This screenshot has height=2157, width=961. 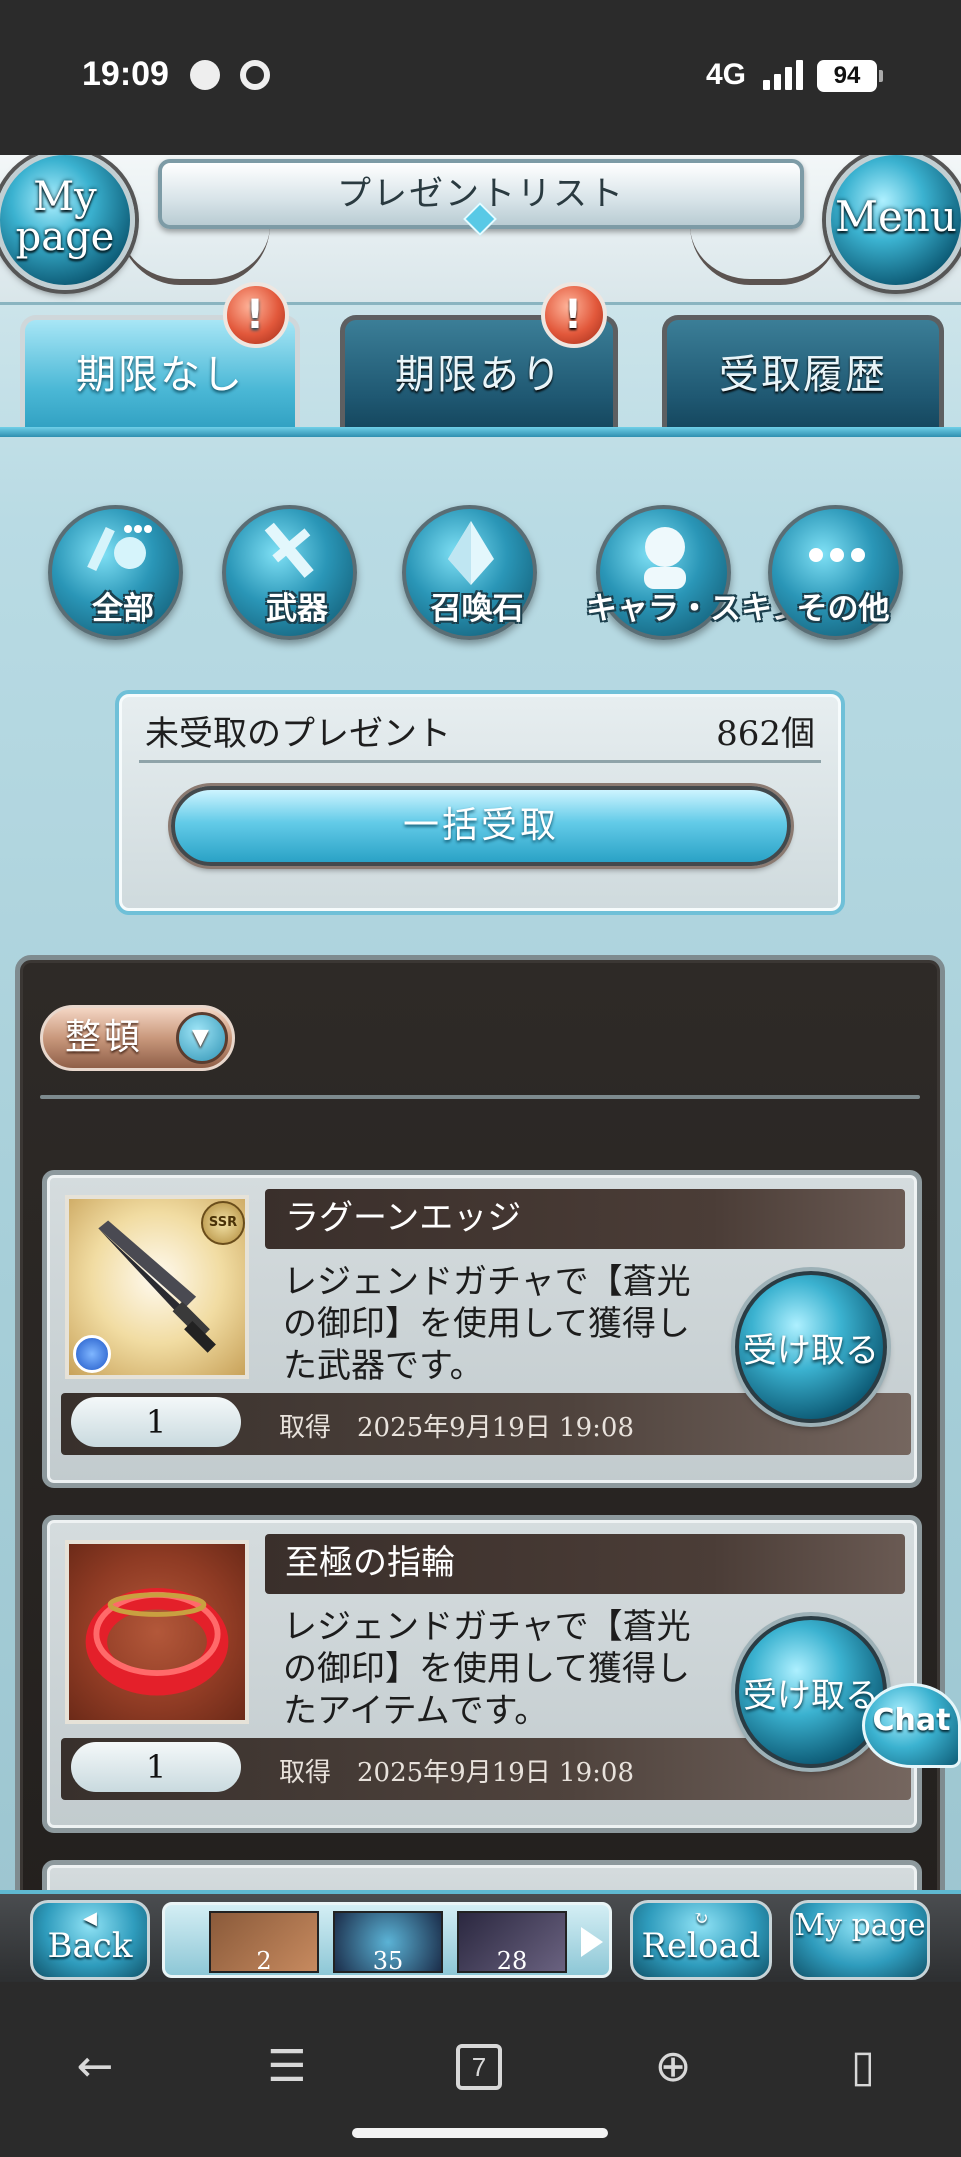 I want to click on crystal-icon, so click(x=471, y=553).